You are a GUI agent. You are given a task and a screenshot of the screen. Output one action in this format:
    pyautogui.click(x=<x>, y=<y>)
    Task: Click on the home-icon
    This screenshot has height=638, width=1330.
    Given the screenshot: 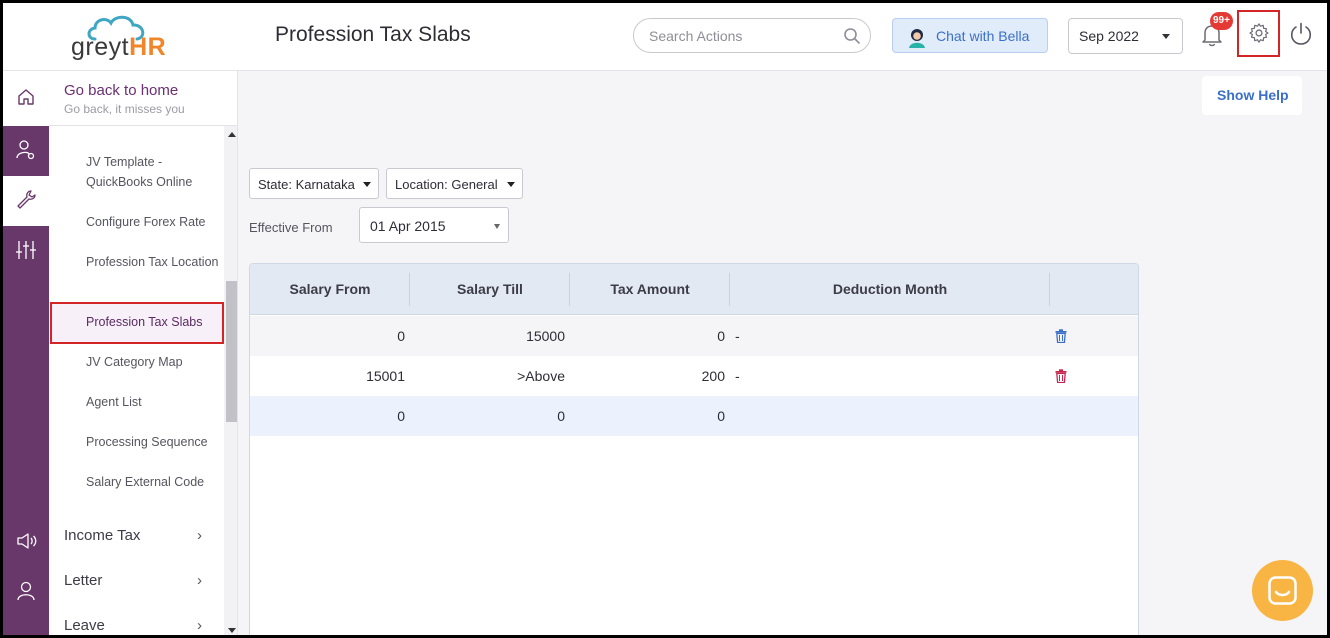 What is the action you would take?
    pyautogui.click(x=26, y=97)
    